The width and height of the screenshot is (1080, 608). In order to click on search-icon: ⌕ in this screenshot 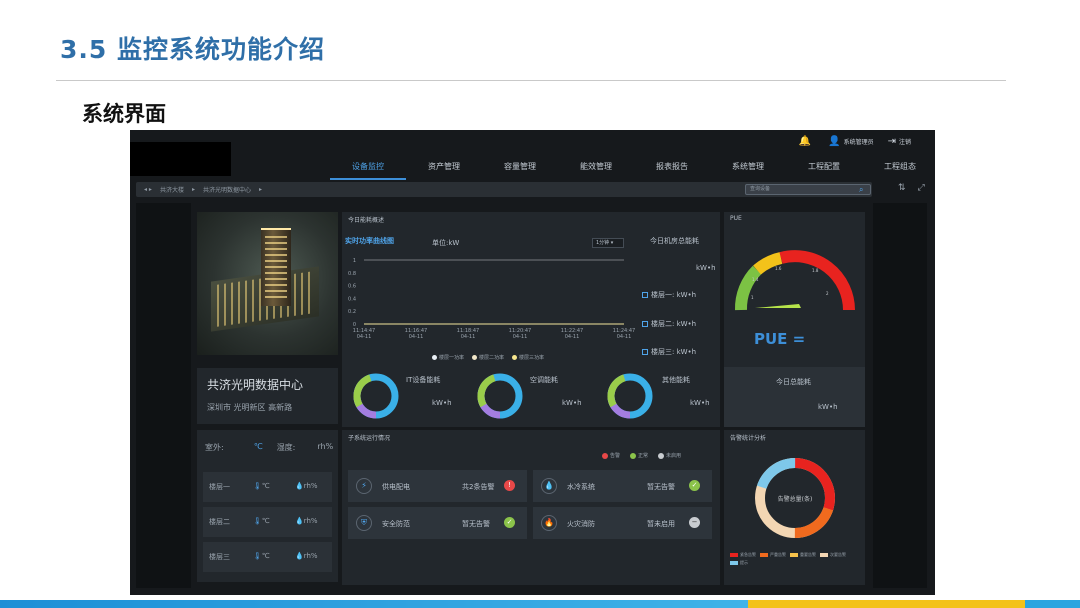, I will do `click(861, 190)`.